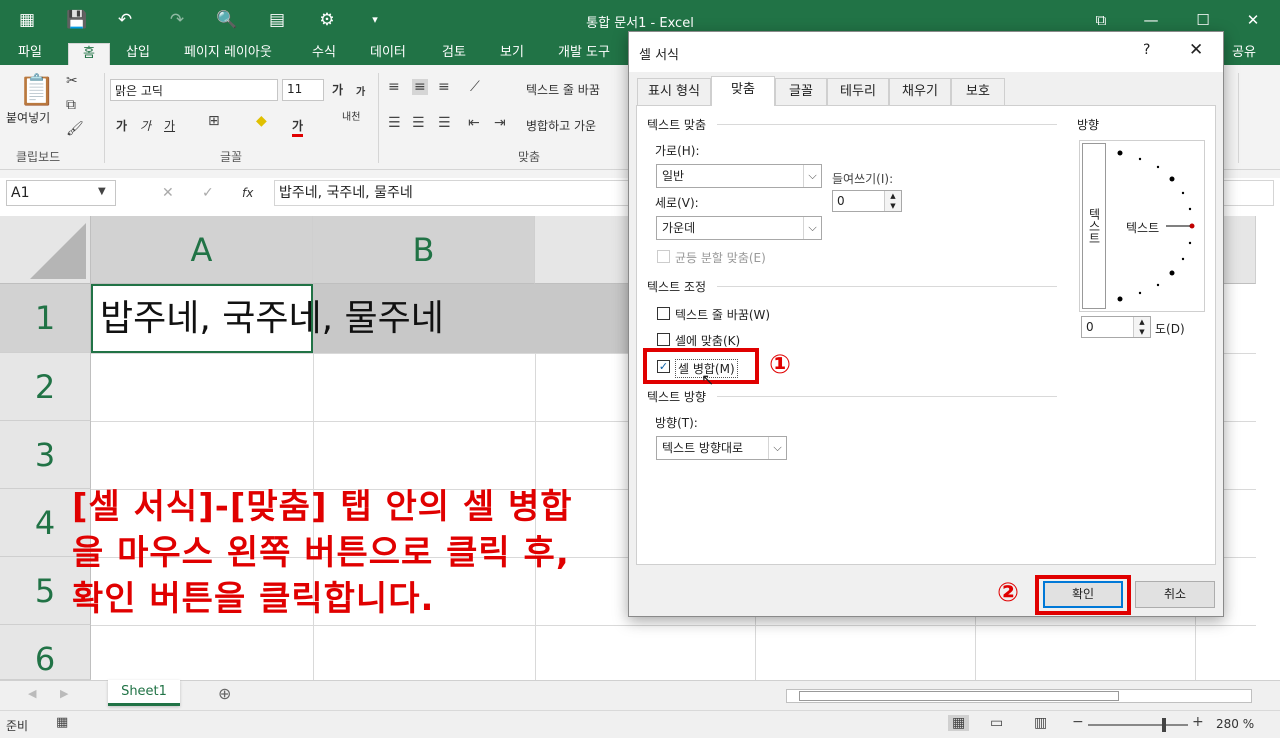  What do you see at coordinates (996, 723) in the screenshot?
I see `page-layout-view-icon: ▭` at bounding box center [996, 723].